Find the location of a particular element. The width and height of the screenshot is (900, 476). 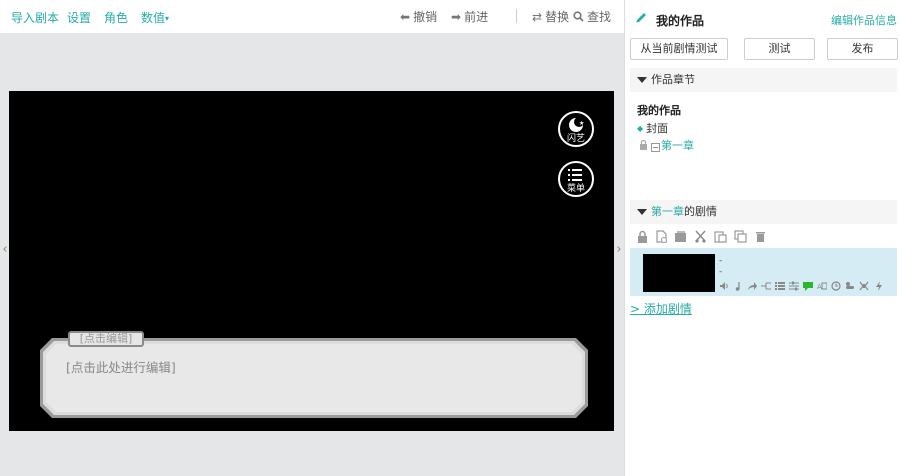

find-button: 查找 is located at coordinates (592, 16).